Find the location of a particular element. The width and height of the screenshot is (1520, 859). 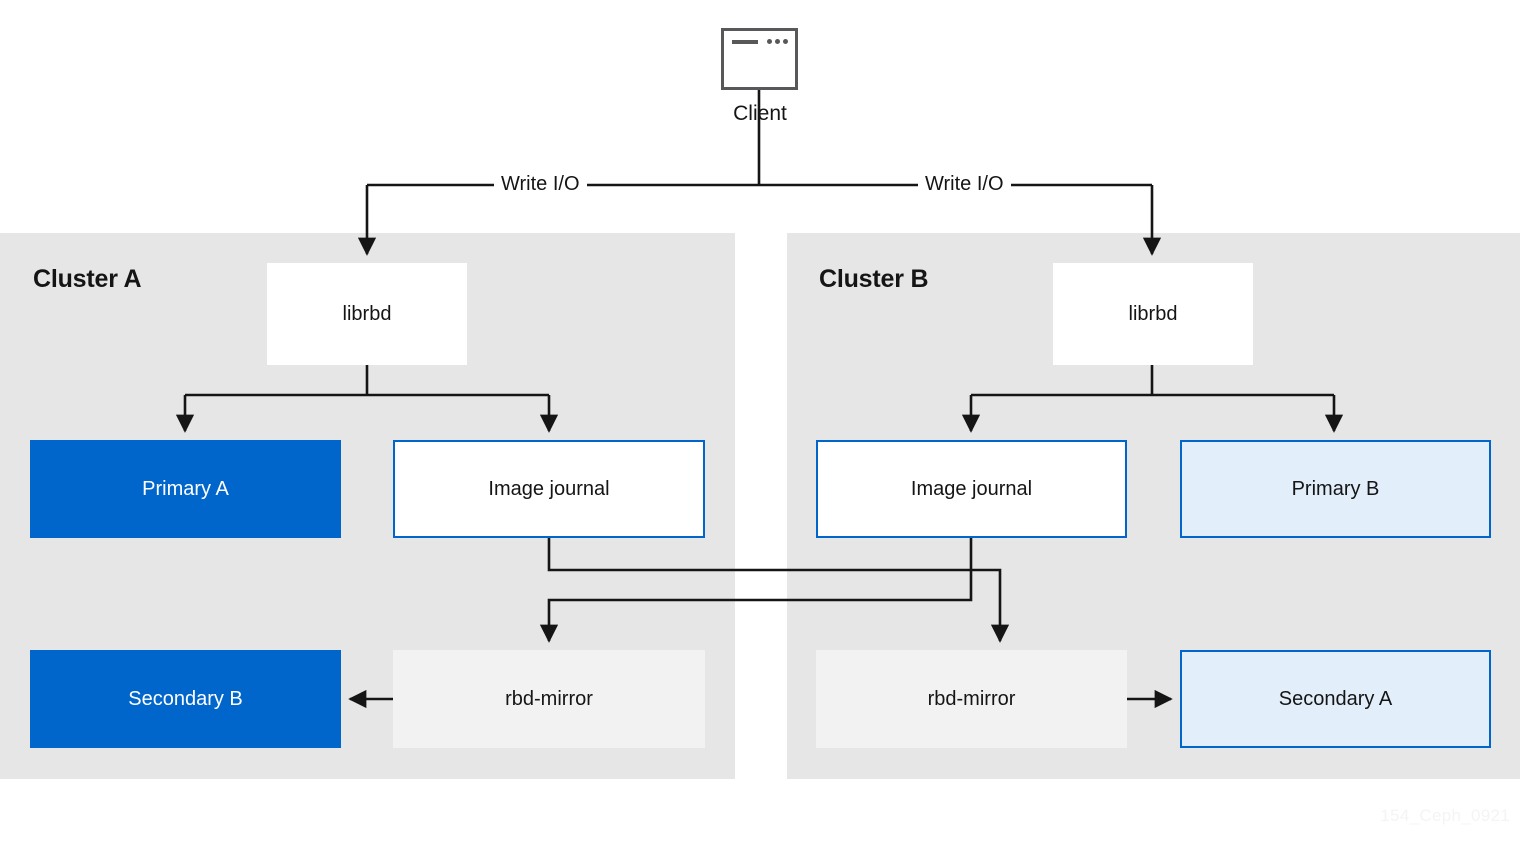

edge-label-write-io-left: Write I/O is located at coordinates (540, 184).